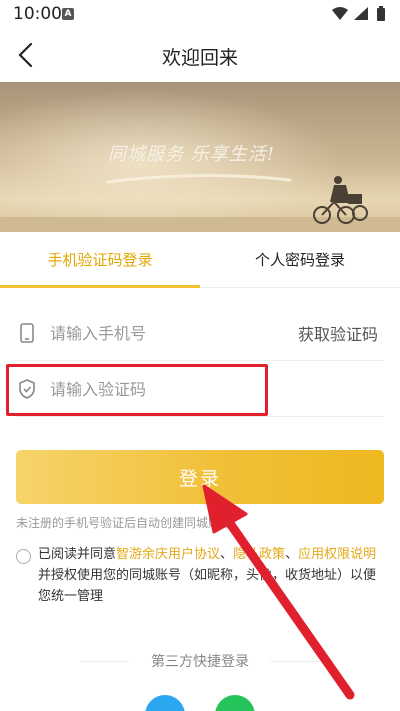 Image resolution: width=400 pixels, height=711 pixels. Describe the element at coordinates (200, 14) in the screenshot. I see `status-bar: 10:00 A` at that location.